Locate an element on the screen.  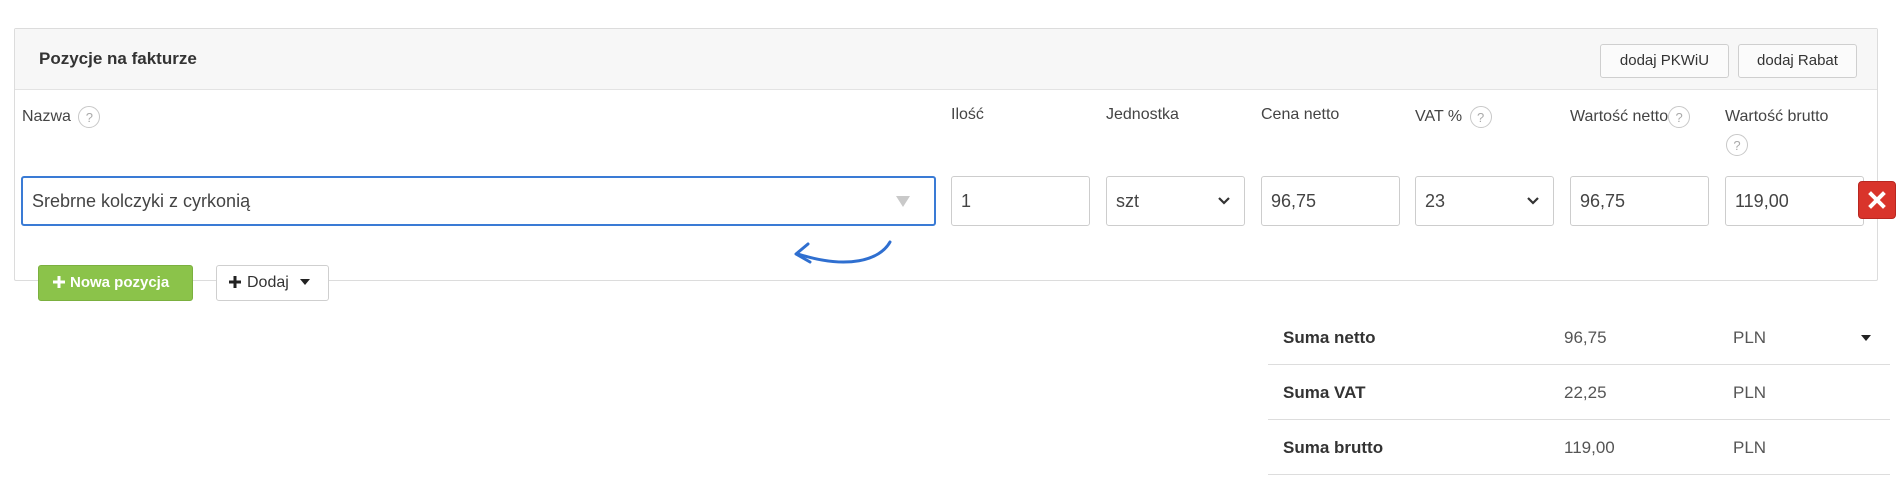
add-label: Dodaj is located at coordinates (268, 282).